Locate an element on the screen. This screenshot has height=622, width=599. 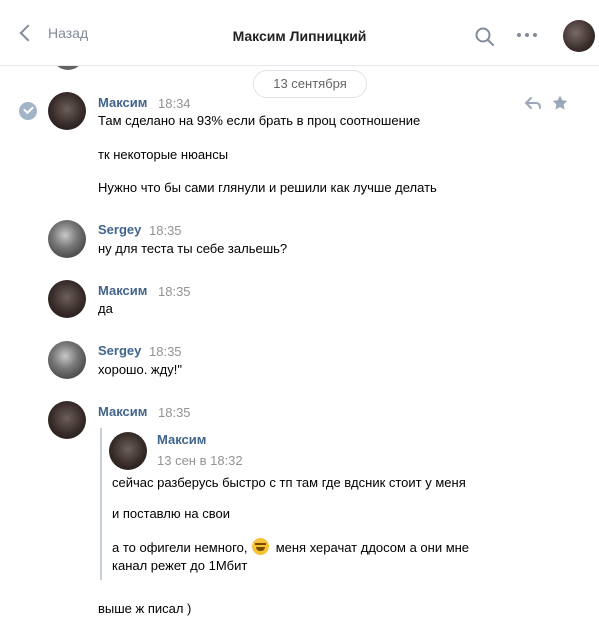
forwarded-author-name: Максим is located at coordinates (181, 439).